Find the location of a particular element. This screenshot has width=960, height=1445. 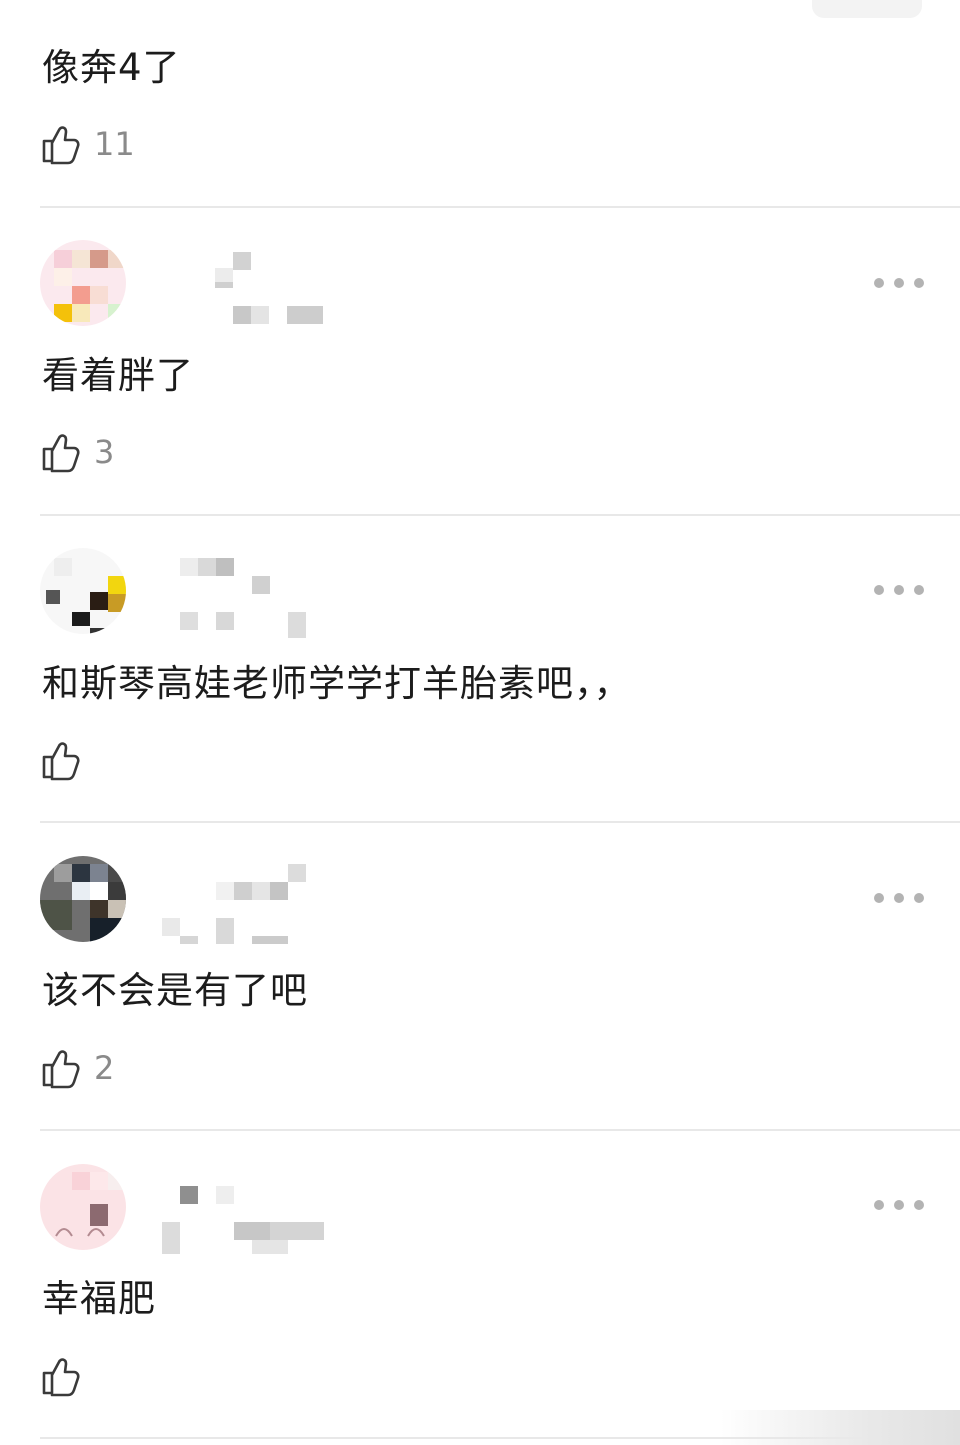

like-button: 11 is located at coordinates (87, 144).